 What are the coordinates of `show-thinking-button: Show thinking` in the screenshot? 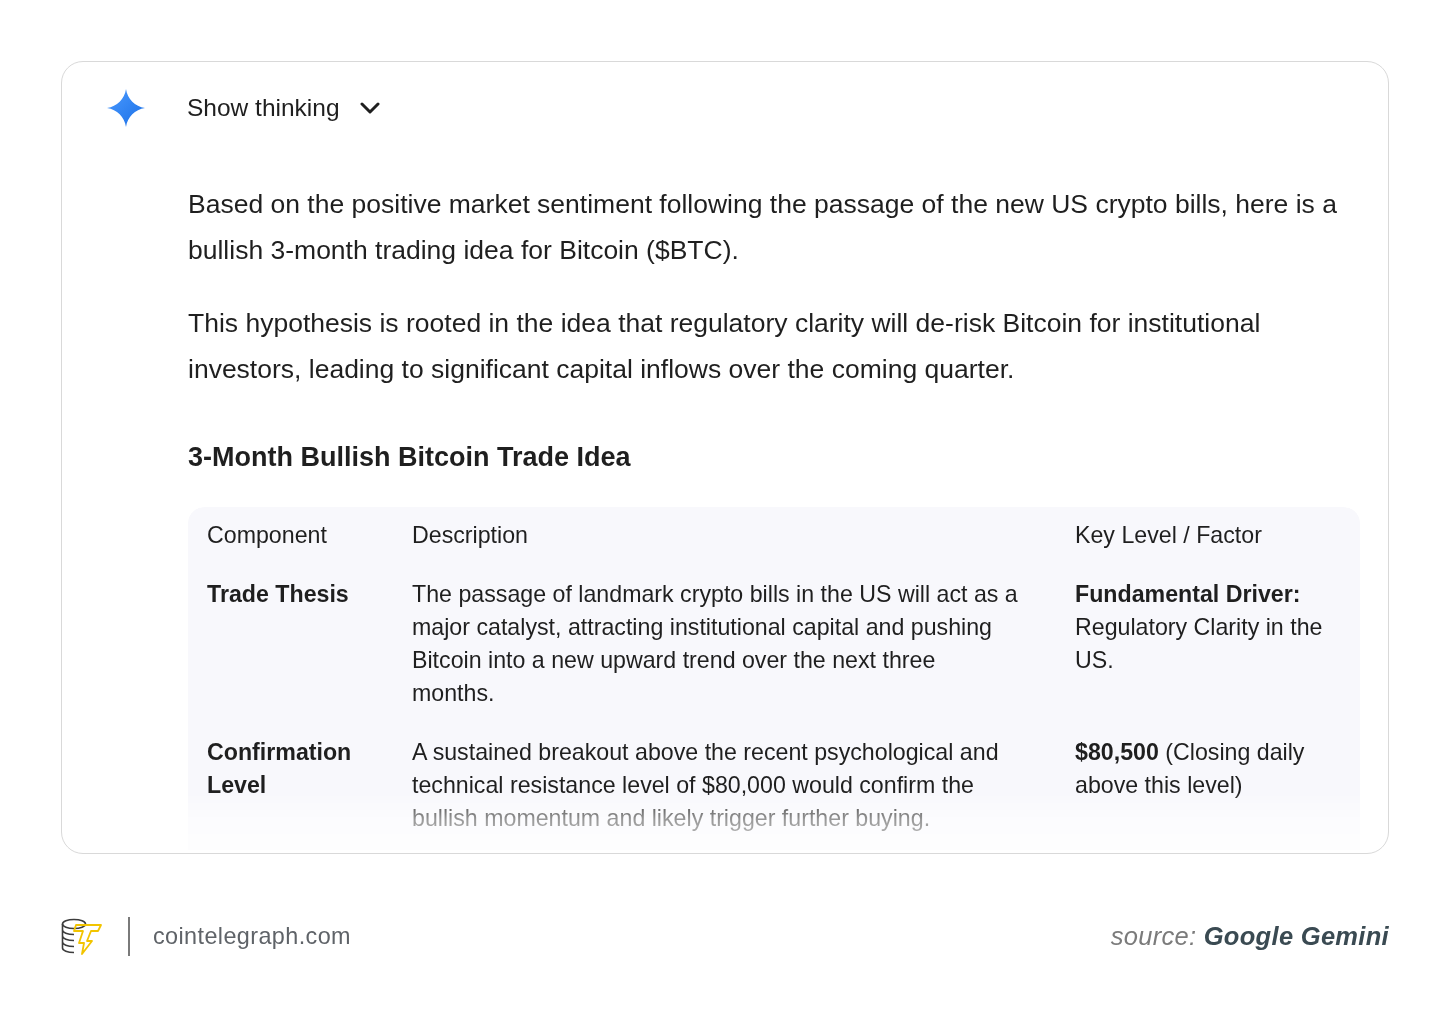 It's located at (283, 108).